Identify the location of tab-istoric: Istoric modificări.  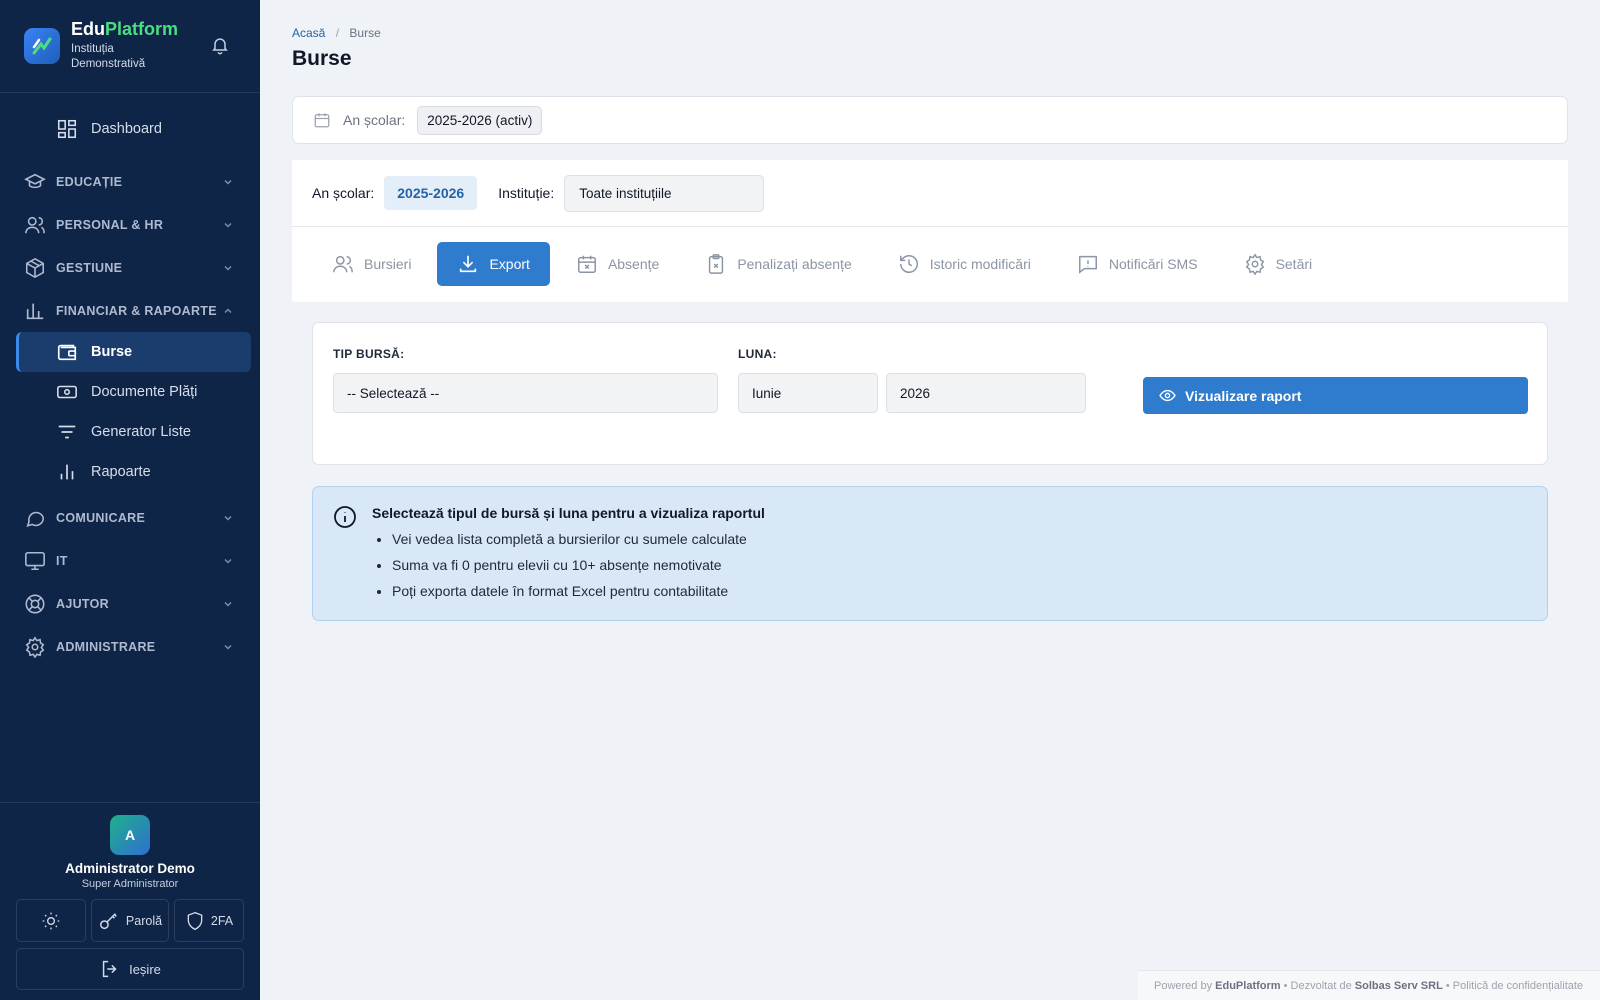
(964, 264).